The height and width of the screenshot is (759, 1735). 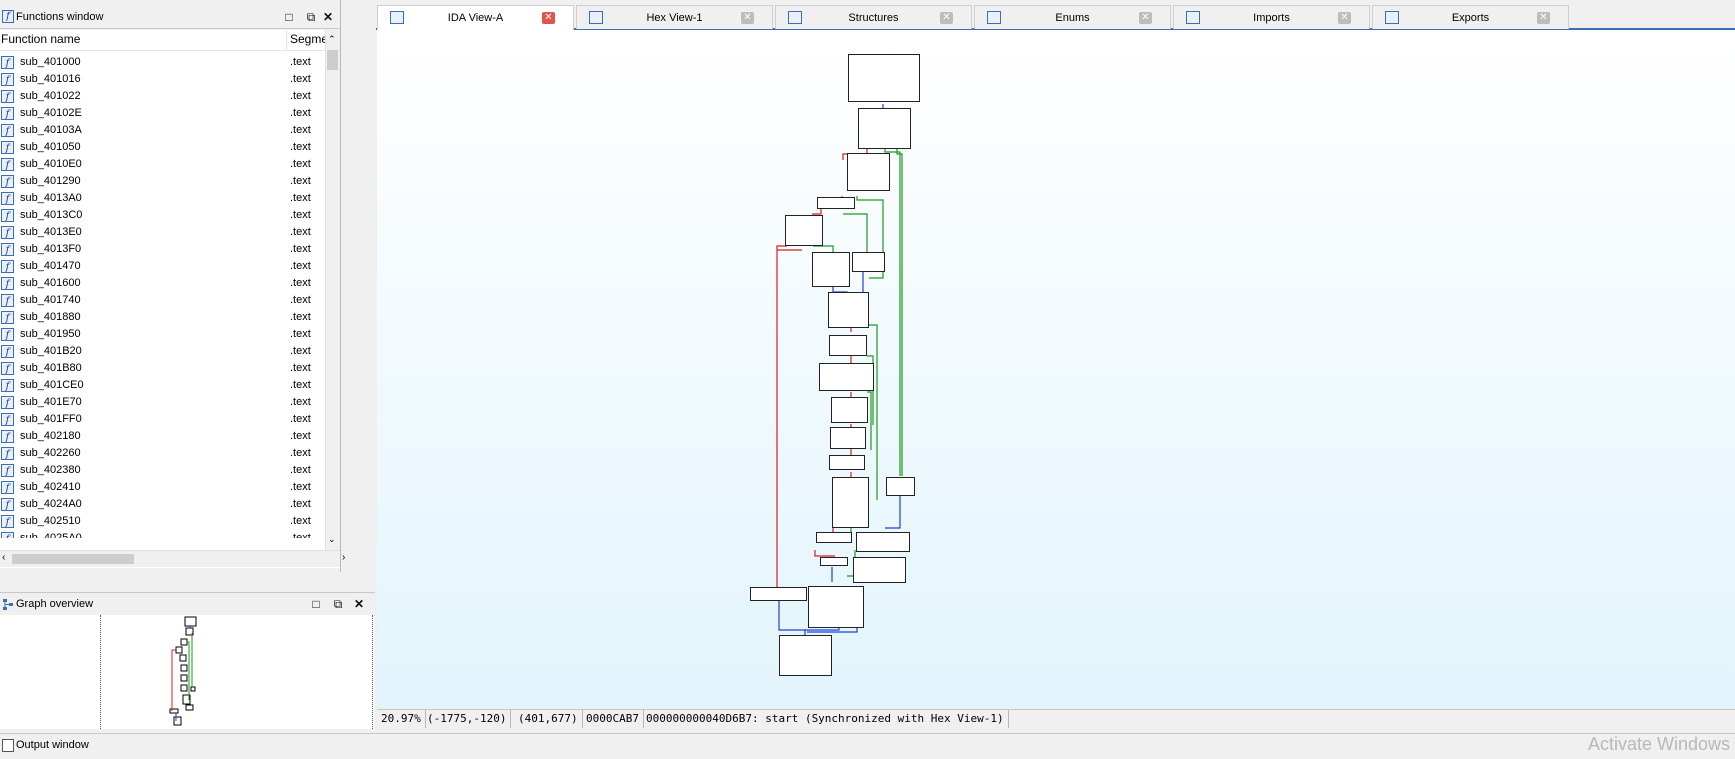 What do you see at coordinates (163, 113) in the screenshot?
I see `function-row: f sub_40102E .text` at bounding box center [163, 113].